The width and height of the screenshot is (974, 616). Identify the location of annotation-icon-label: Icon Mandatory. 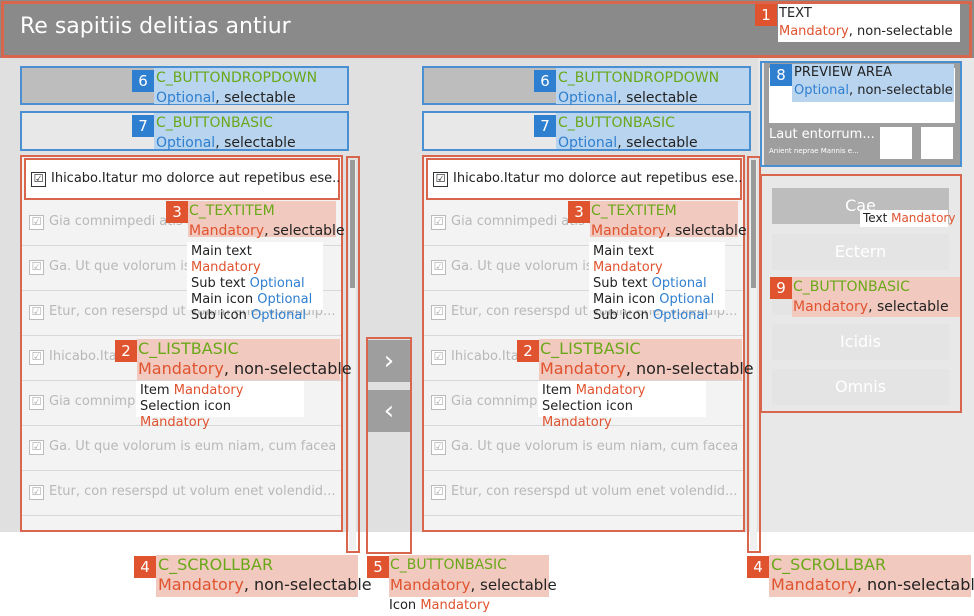
(440, 605).